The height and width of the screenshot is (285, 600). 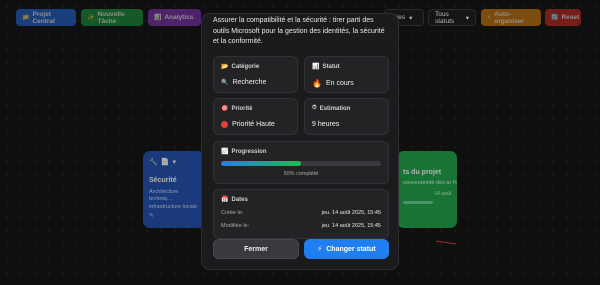 I want to click on priority-value: Priorité Haute, so click(x=253, y=124).